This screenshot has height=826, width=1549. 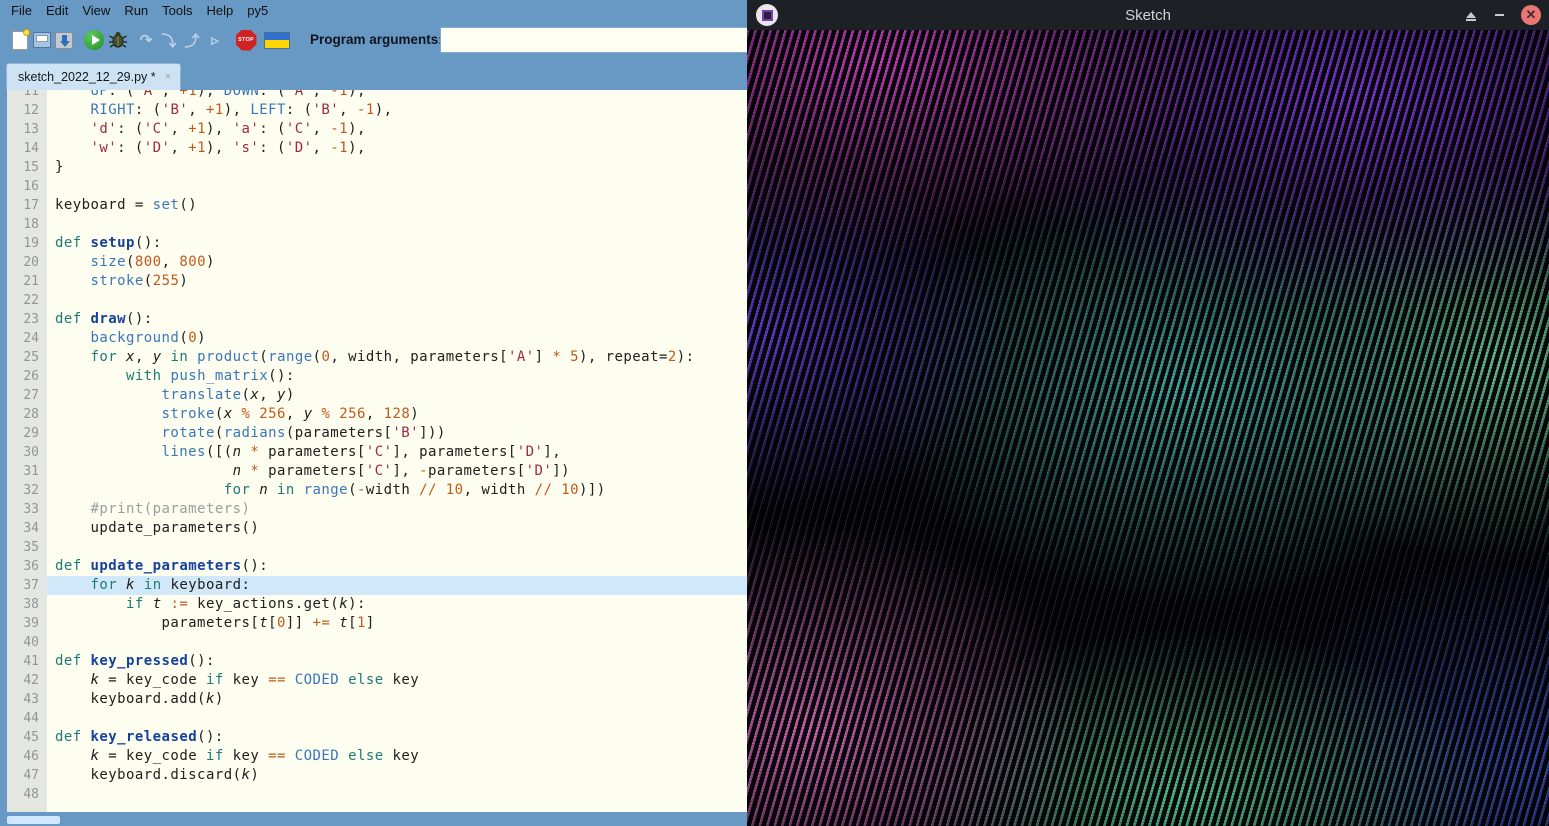 What do you see at coordinates (31, 452) in the screenshot?
I see `line-number: 30` at bounding box center [31, 452].